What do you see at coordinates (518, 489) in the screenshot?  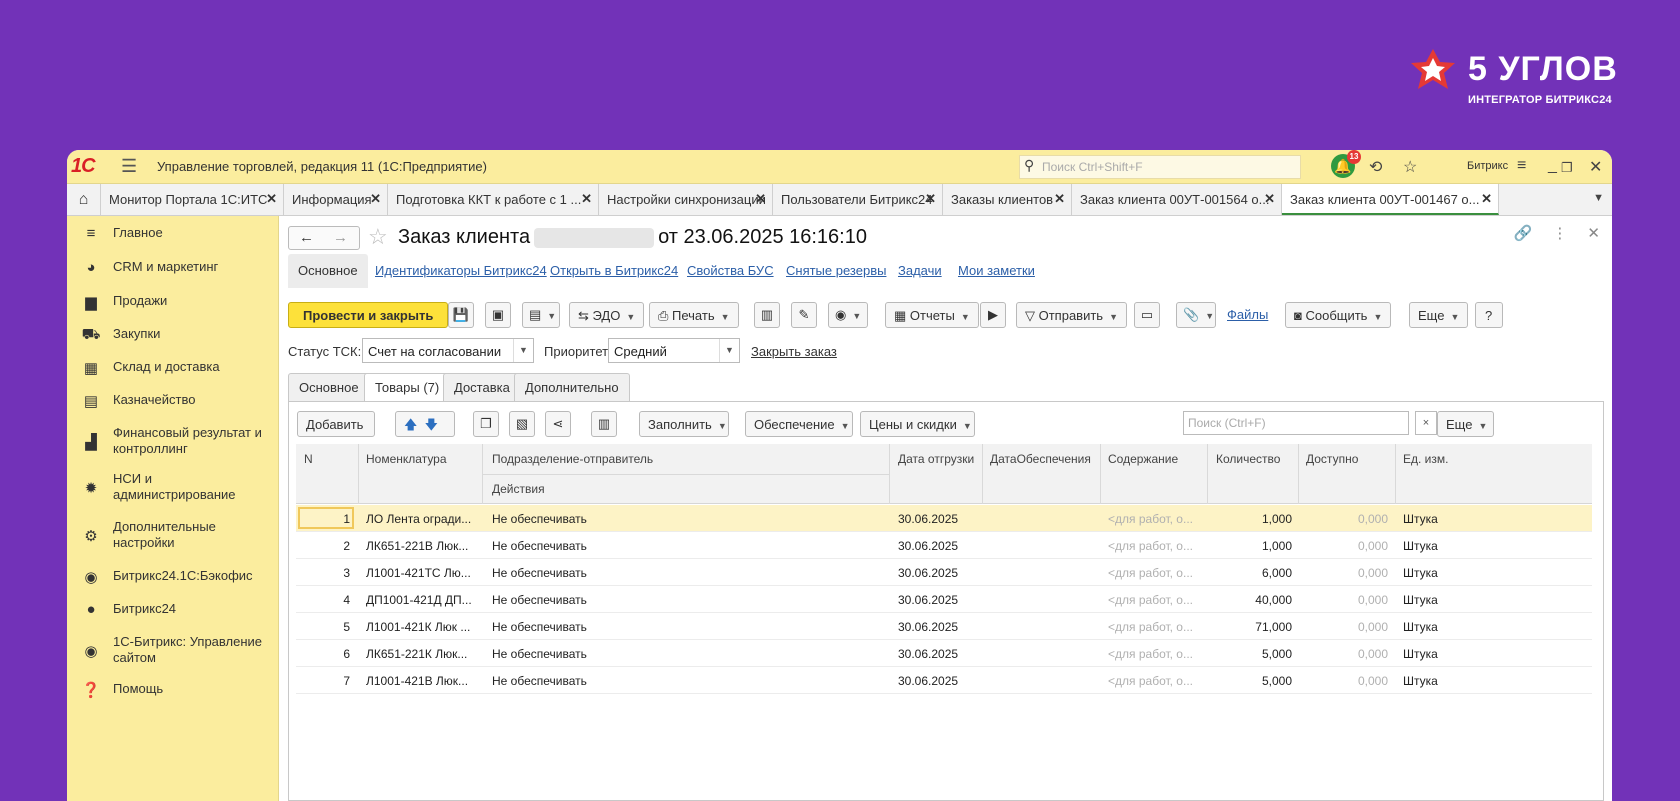 I see `col-actions: Действия` at bounding box center [518, 489].